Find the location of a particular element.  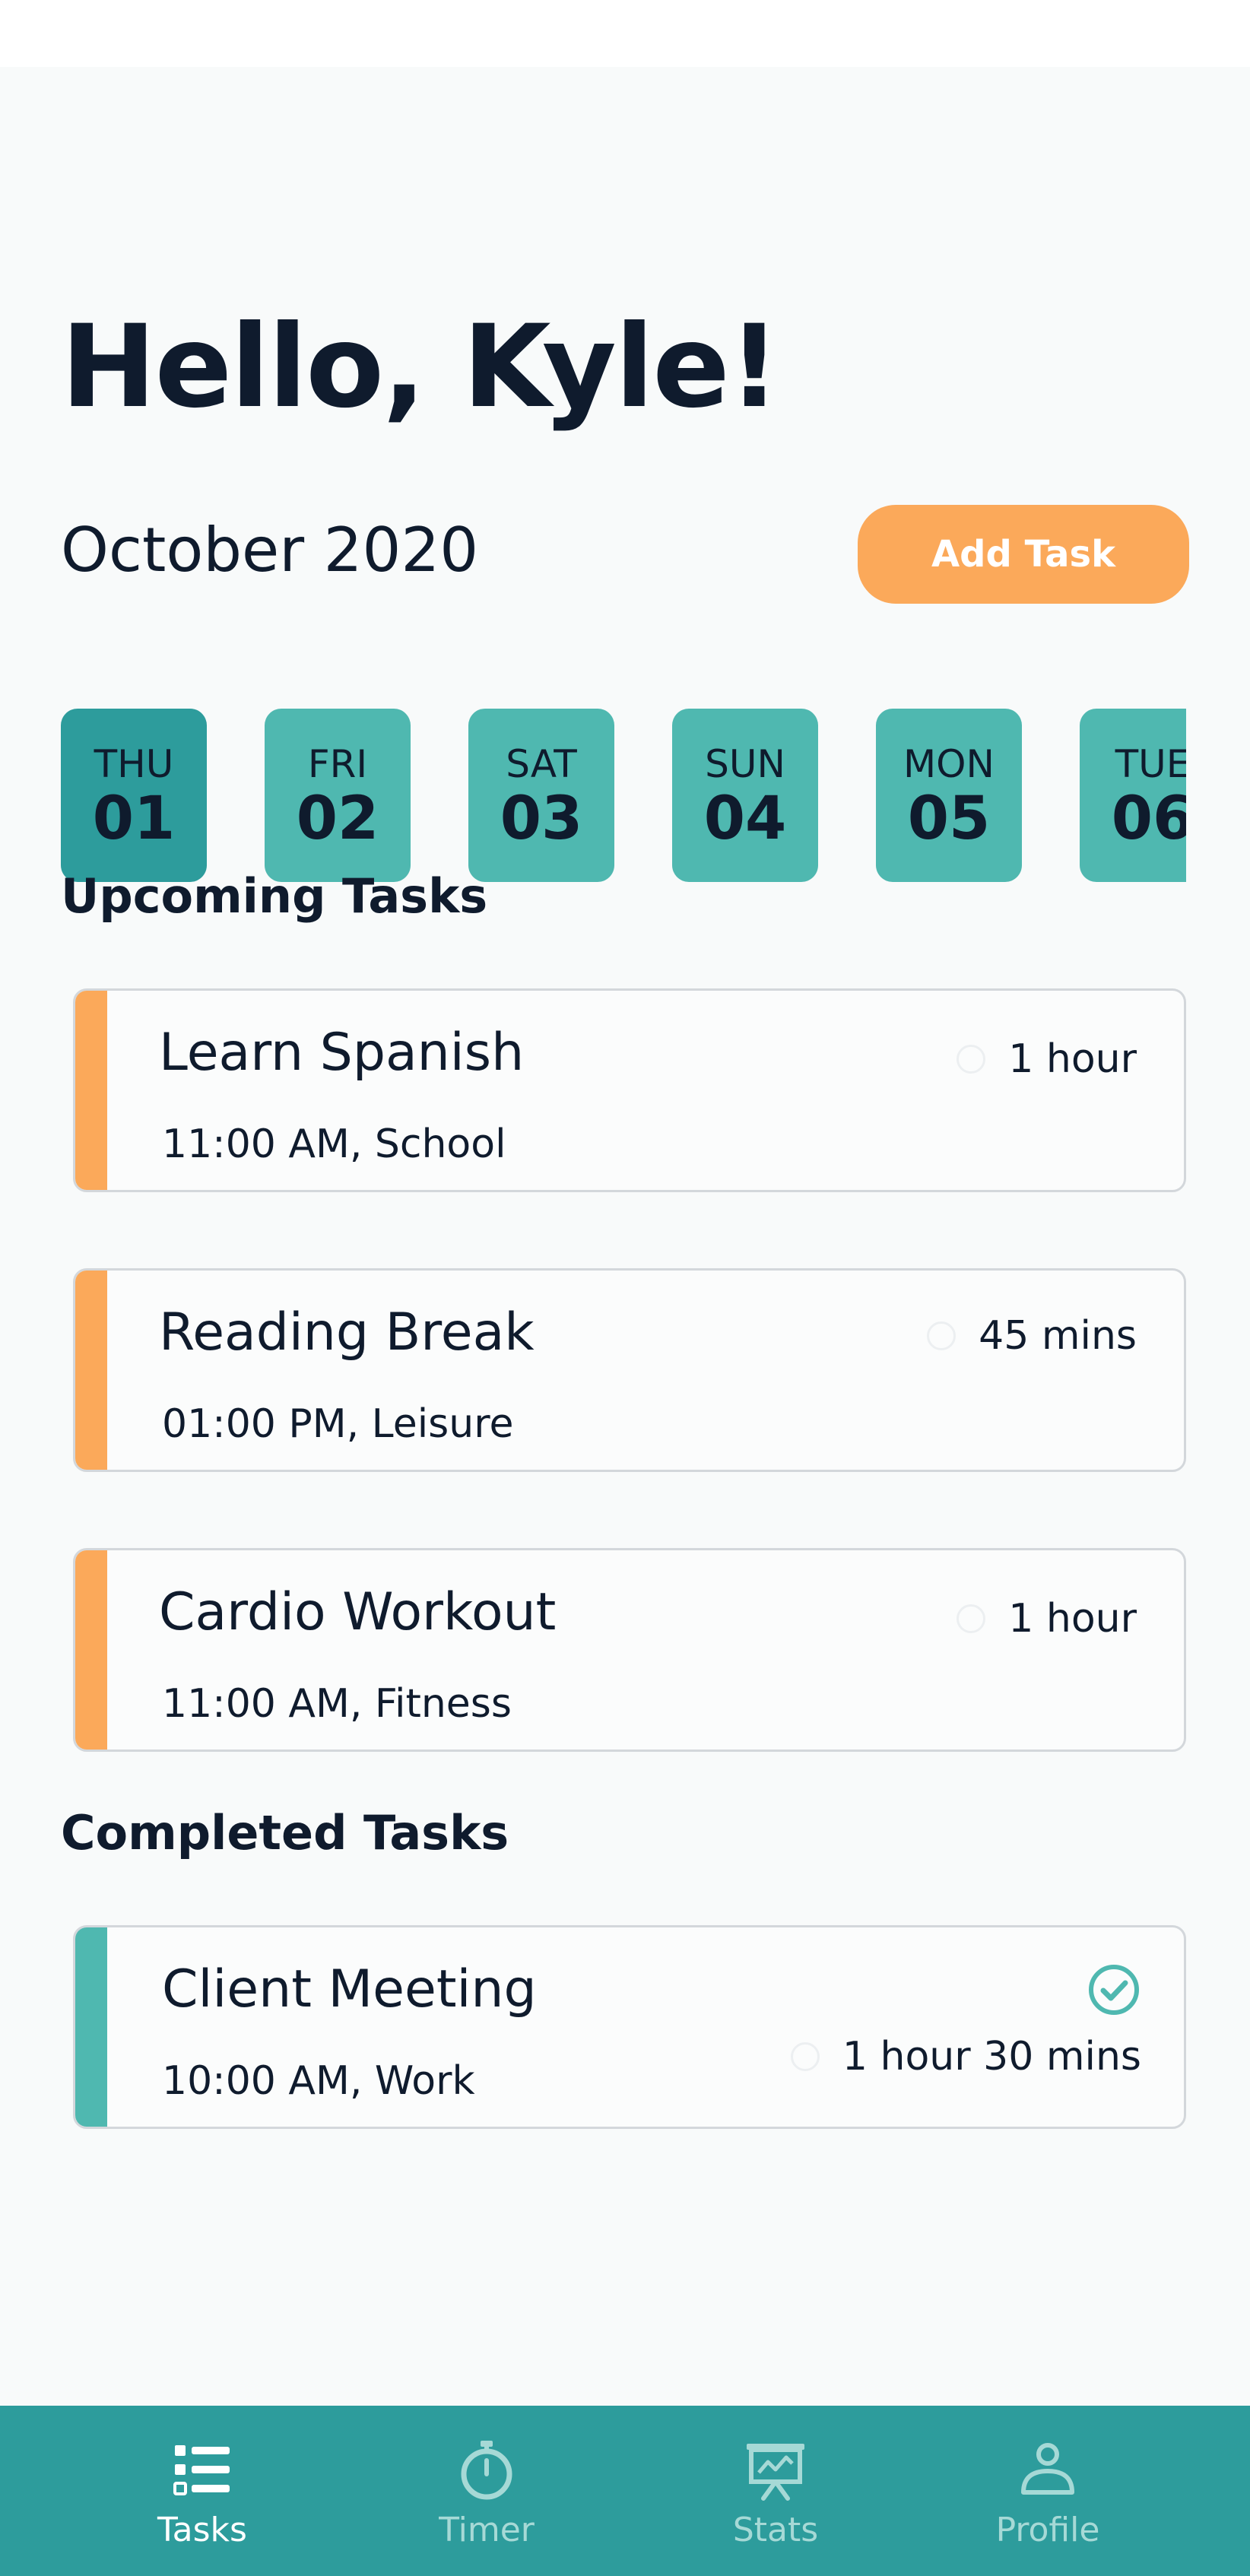

bottom-tab-bar: Tasks Timer Stats Profile is located at coordinates (625, 2491).